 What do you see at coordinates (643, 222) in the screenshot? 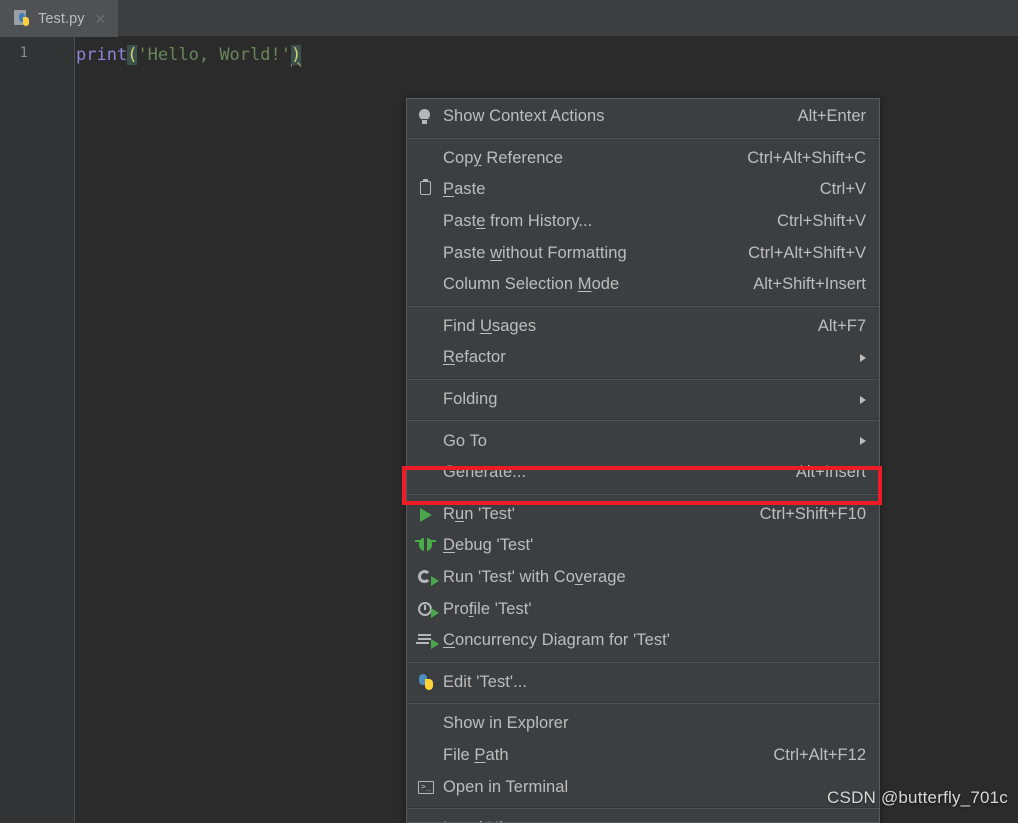
I see `menu-item-paste-from-history: Paste from History... Ctrl+Shift+V` at bounding box center [643, 222].